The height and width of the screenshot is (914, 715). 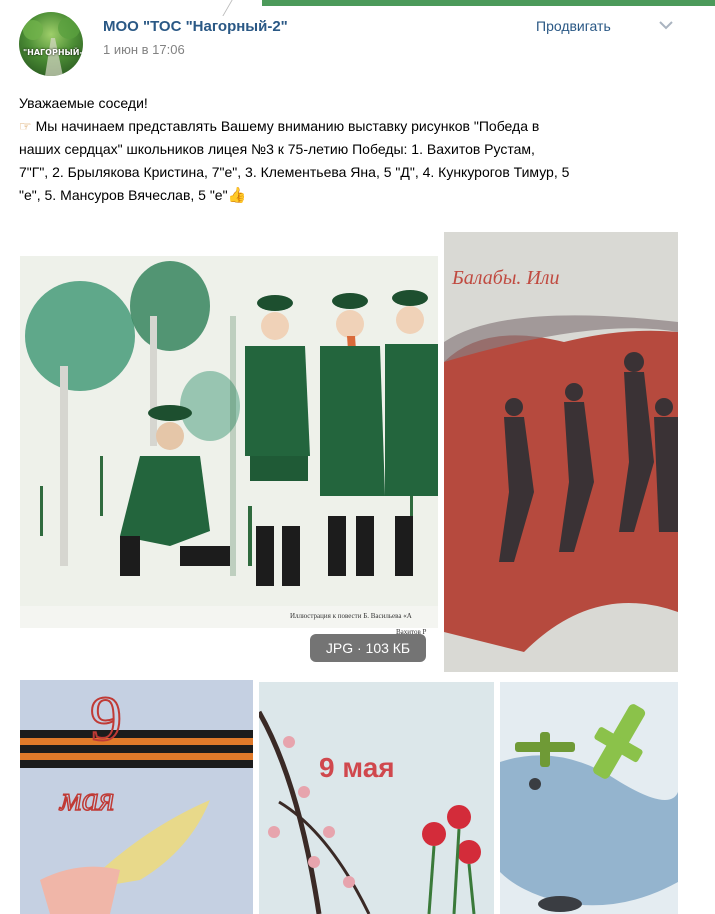 I want to click on drawing-9-may-ribbon-illustration: 9 мая, so click(x=136, y=797).